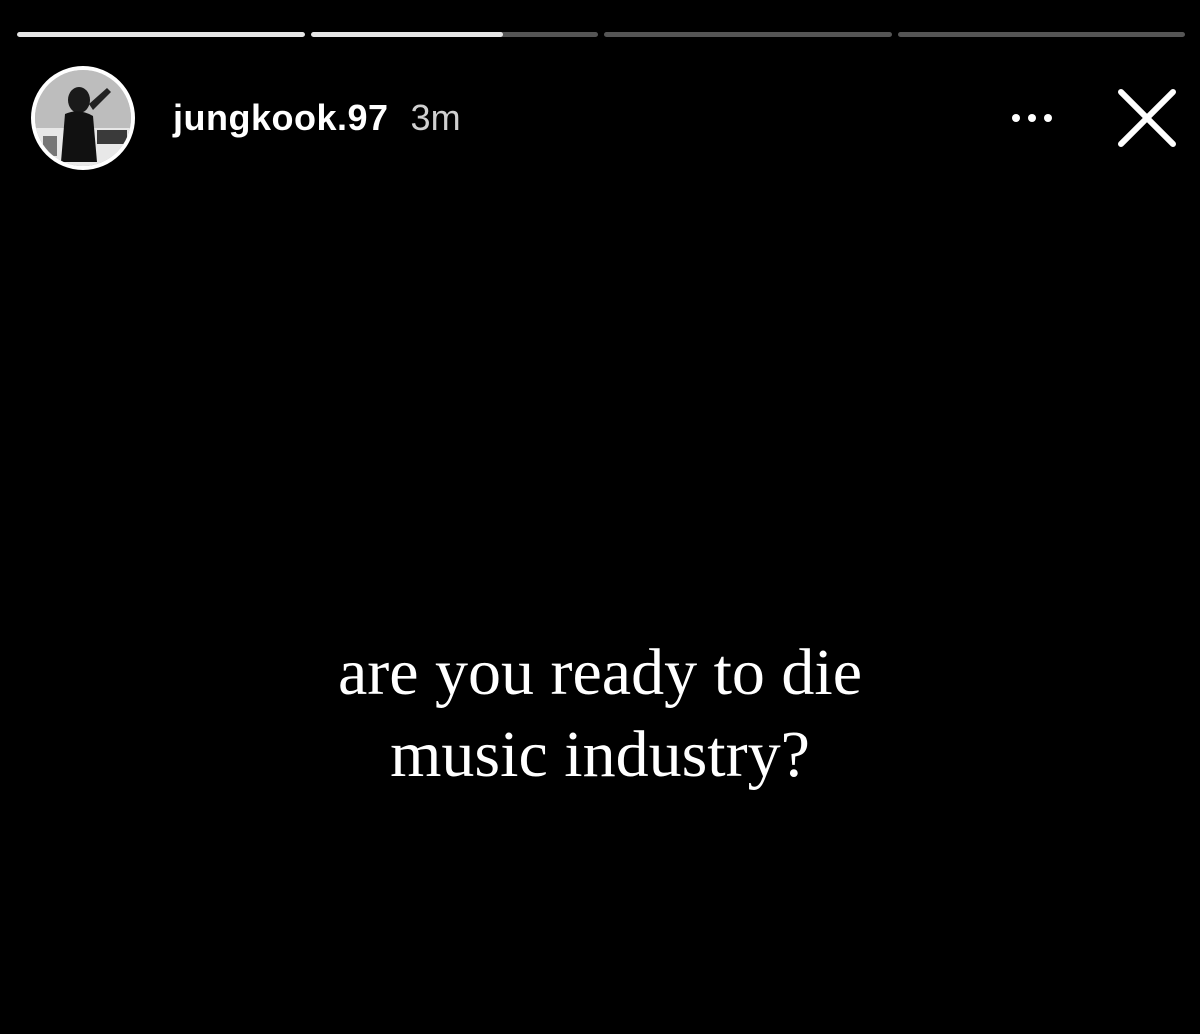  Describe the element at coordinates (601, 34) in the screenshot. I see `story-progress-bar` at that location.